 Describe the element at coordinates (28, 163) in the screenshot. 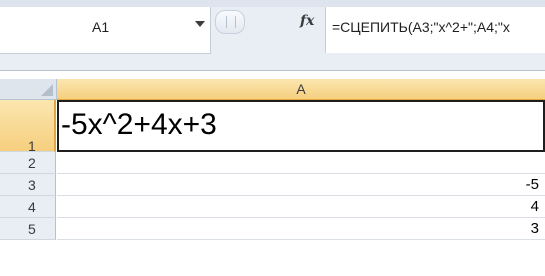

I see `row-header-2: 2` at that location.